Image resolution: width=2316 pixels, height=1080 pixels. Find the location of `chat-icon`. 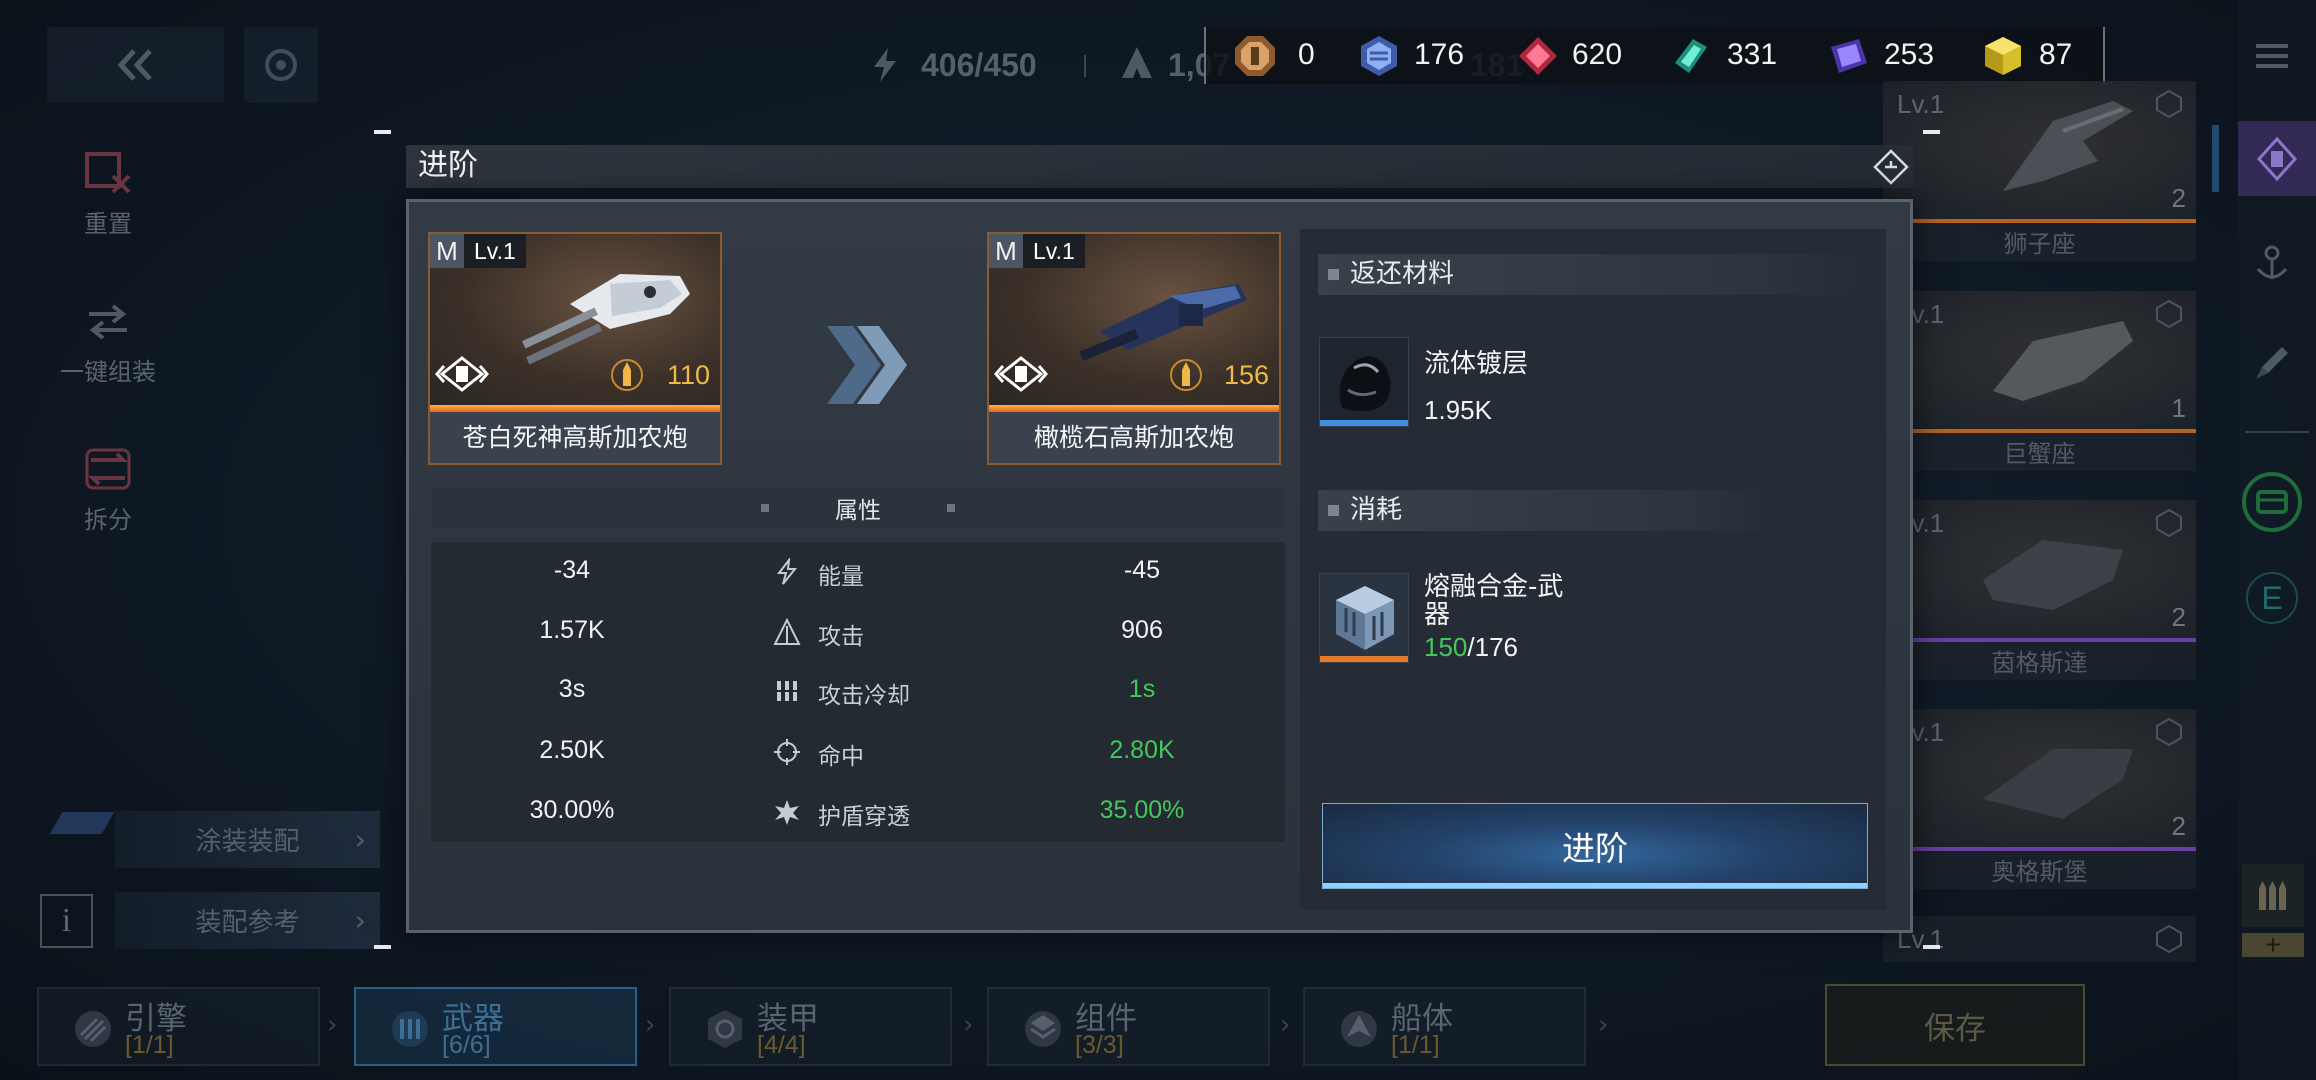

chat-icon is located at coordinates (2272, 502).